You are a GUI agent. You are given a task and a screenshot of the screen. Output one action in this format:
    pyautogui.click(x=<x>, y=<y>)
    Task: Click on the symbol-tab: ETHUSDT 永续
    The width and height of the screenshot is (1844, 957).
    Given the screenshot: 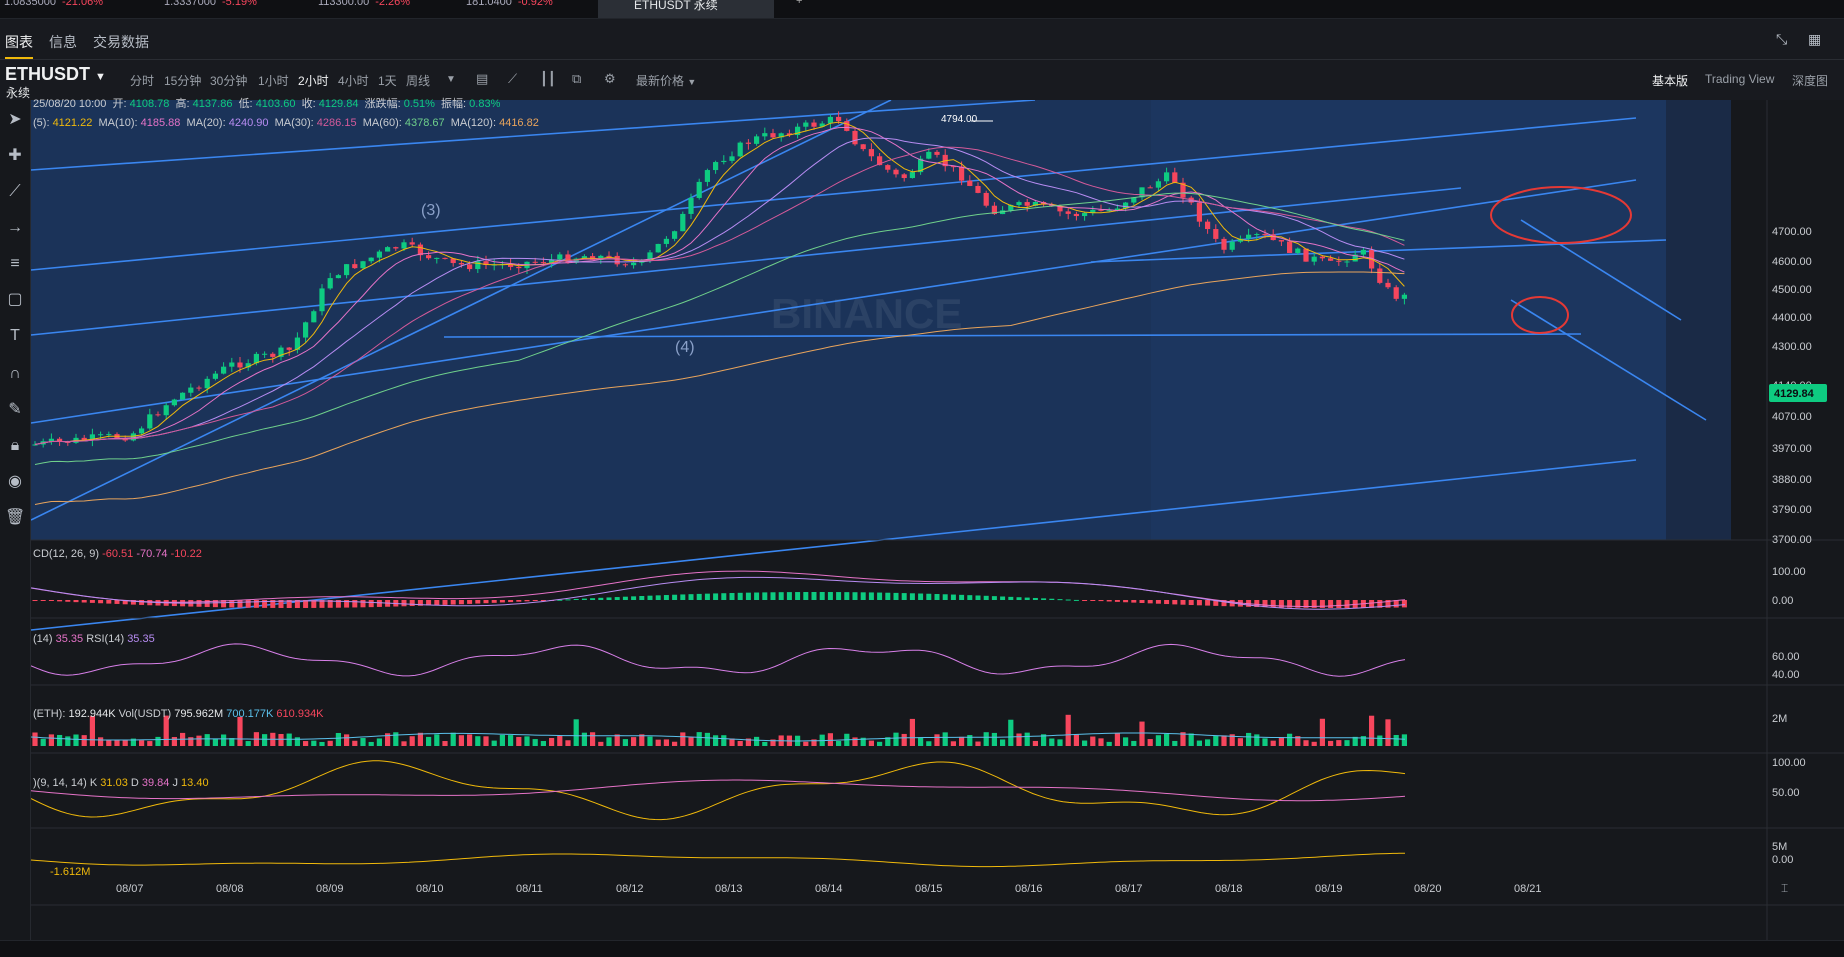 What is the action you would take?
    pyautogui.click(x=686, y=9)
    